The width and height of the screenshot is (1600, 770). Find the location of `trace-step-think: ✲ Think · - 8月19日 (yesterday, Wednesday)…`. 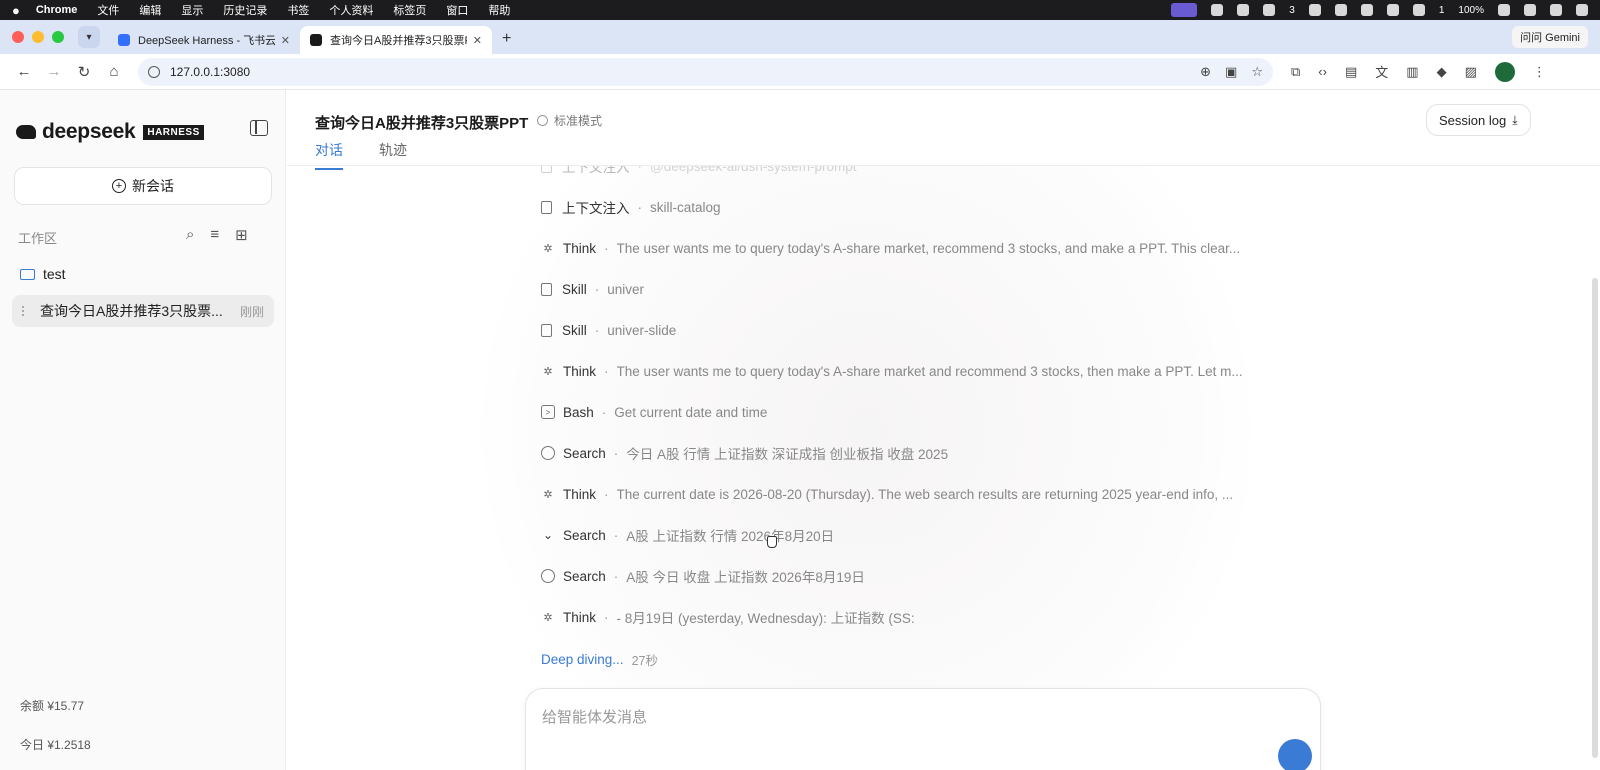

trace-step-think: ✲ Think · - 8月19日 (yesterday, Wednesday)… is located at coordinates (728, 617).